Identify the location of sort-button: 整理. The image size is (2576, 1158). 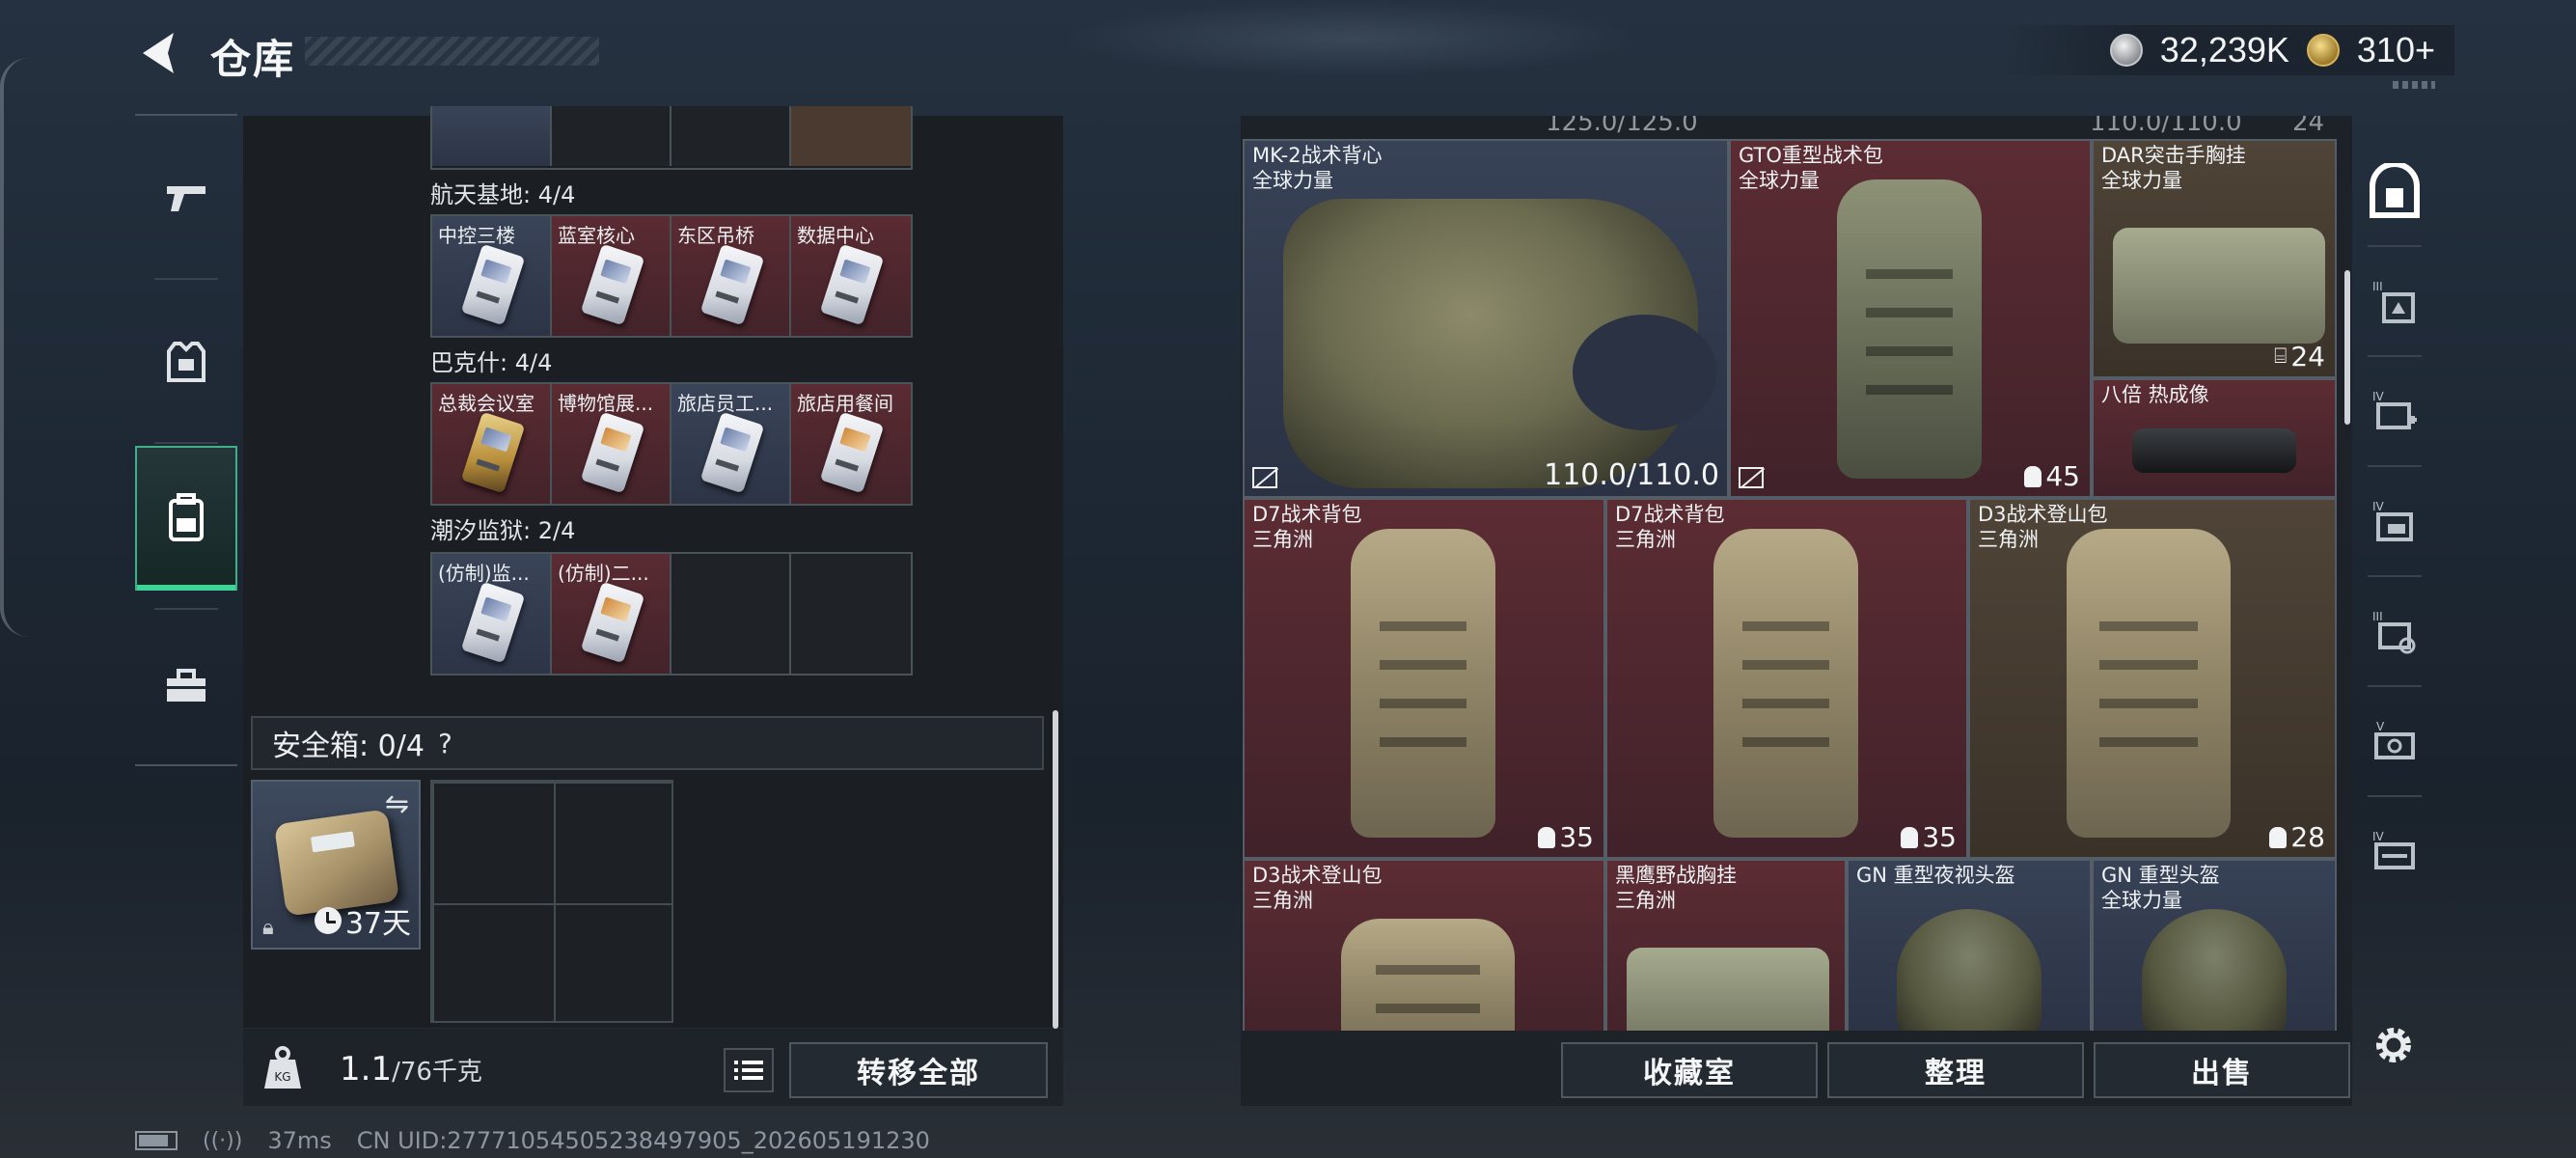
(1956, 1070).